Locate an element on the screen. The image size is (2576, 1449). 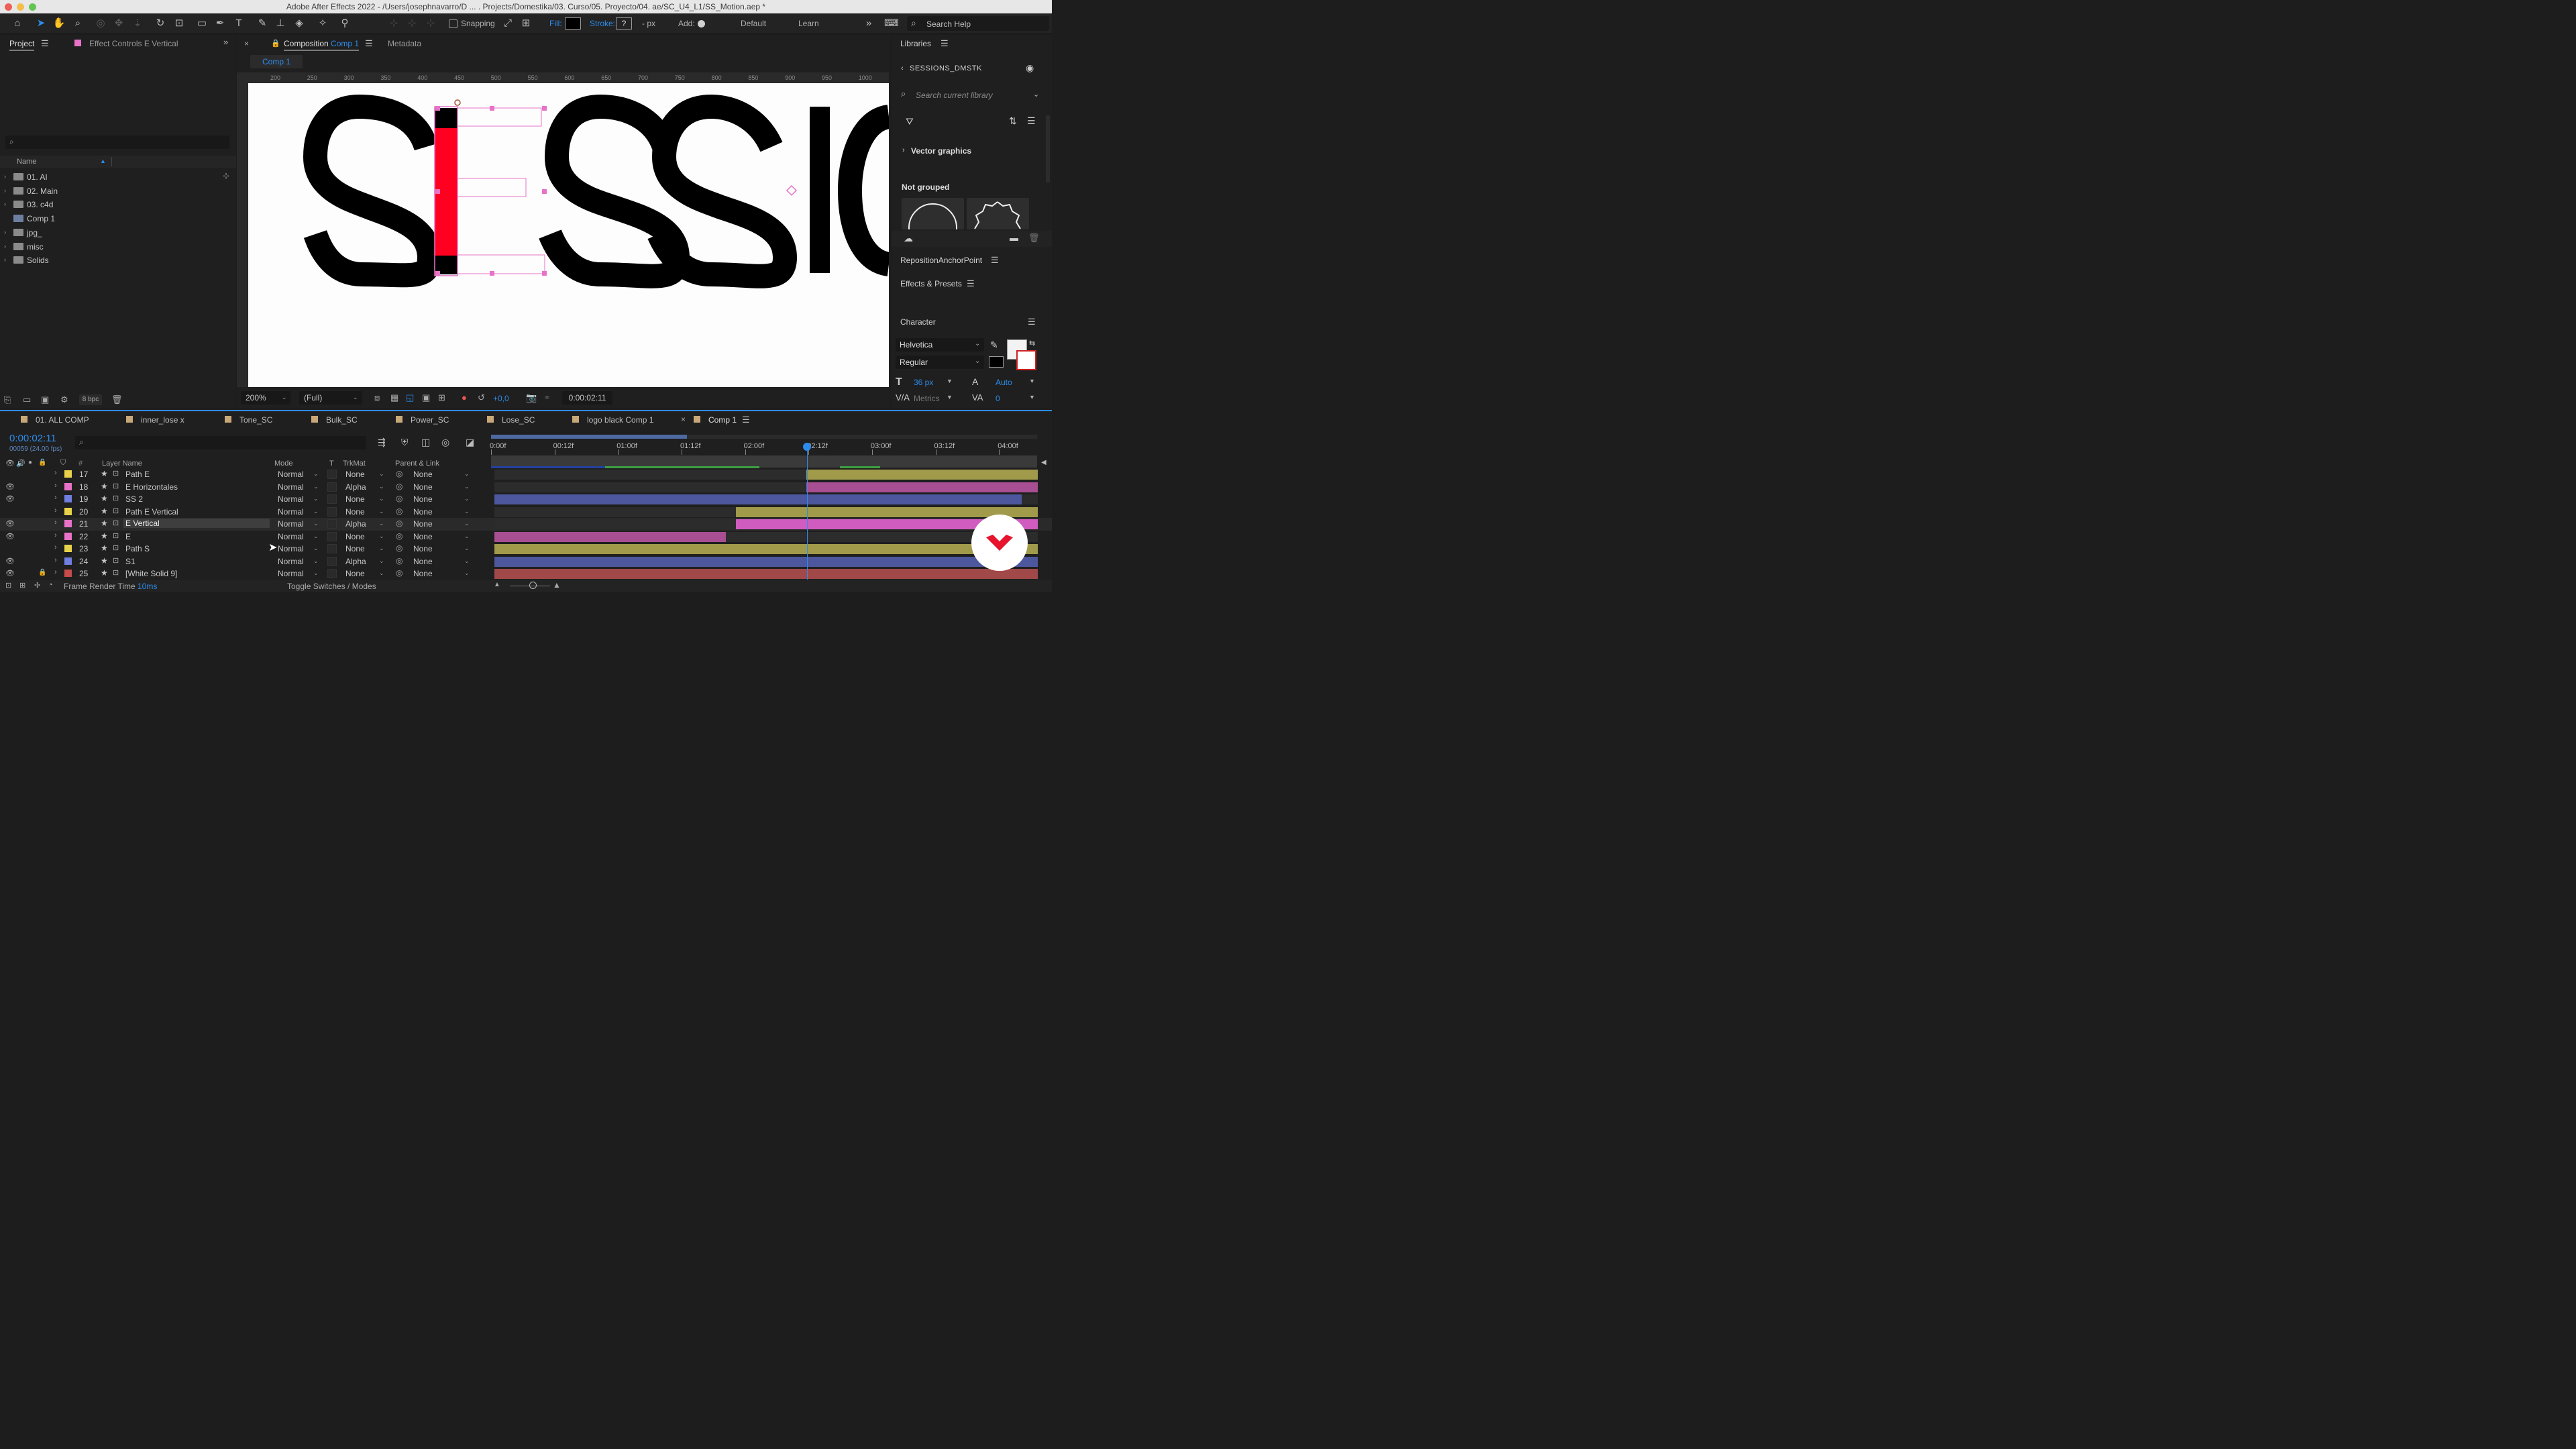
layer-row: 👁 › 19 ★ ⊡ SS 2 Normal ⌄ None ⌄ ◎ None ⌄ is located at coordinates (526, 499).